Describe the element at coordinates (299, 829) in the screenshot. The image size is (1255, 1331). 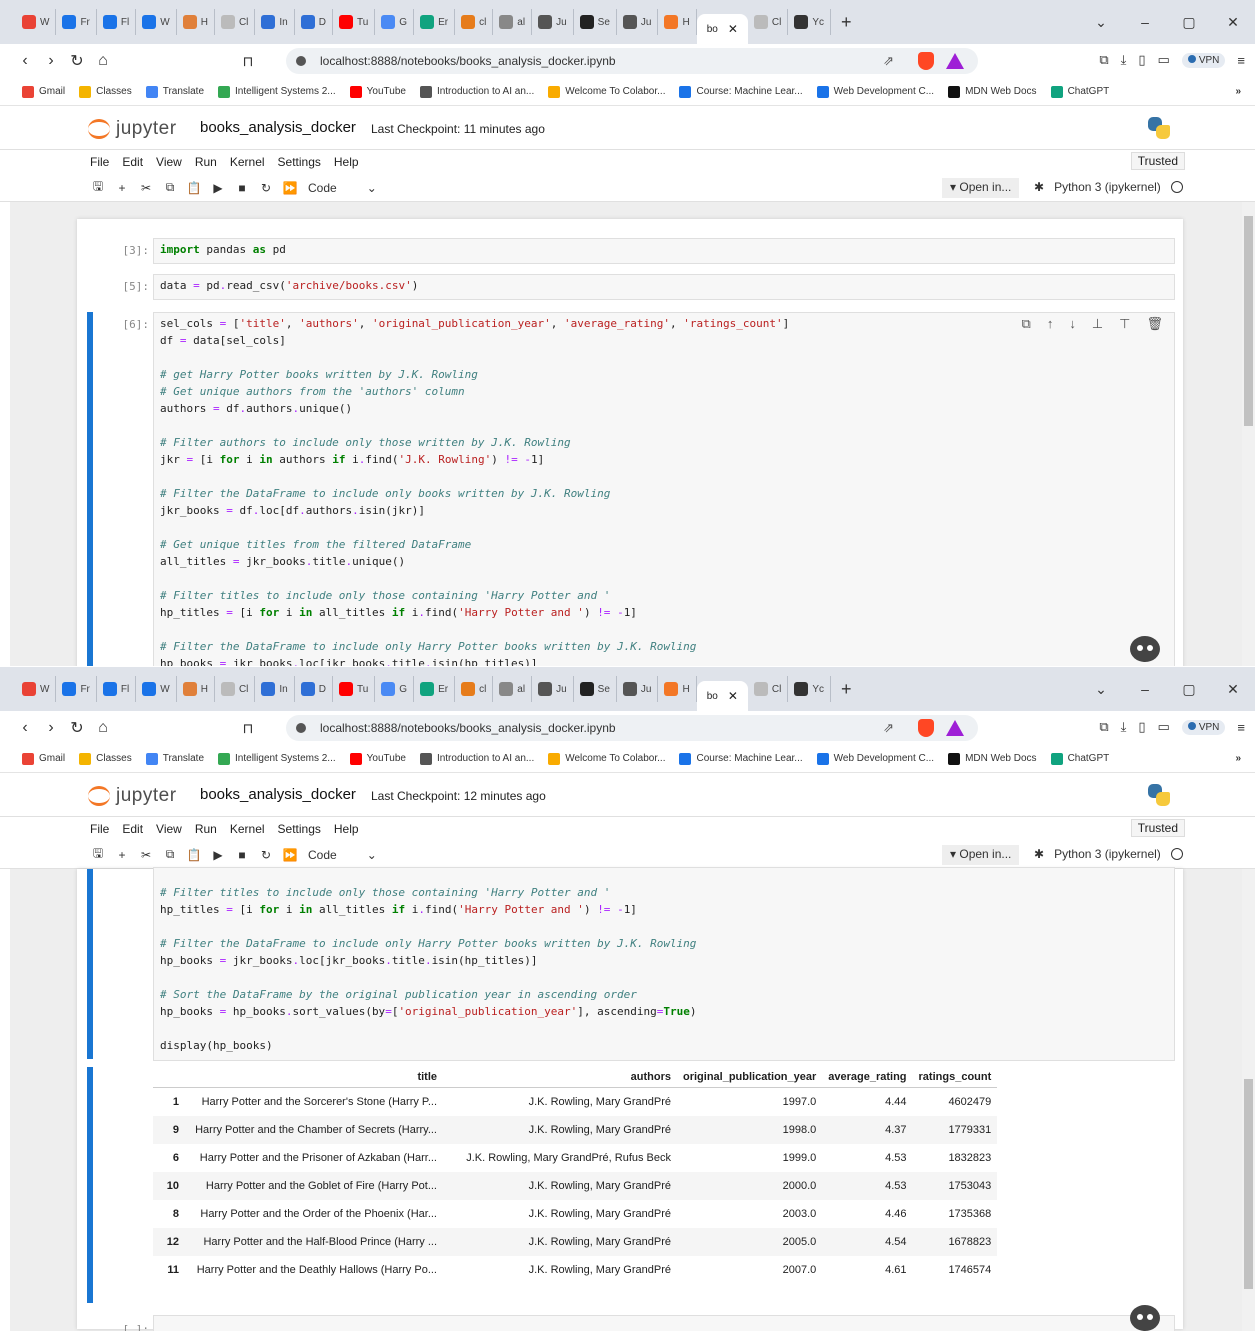
I see `menu-item: Settings` at that location.